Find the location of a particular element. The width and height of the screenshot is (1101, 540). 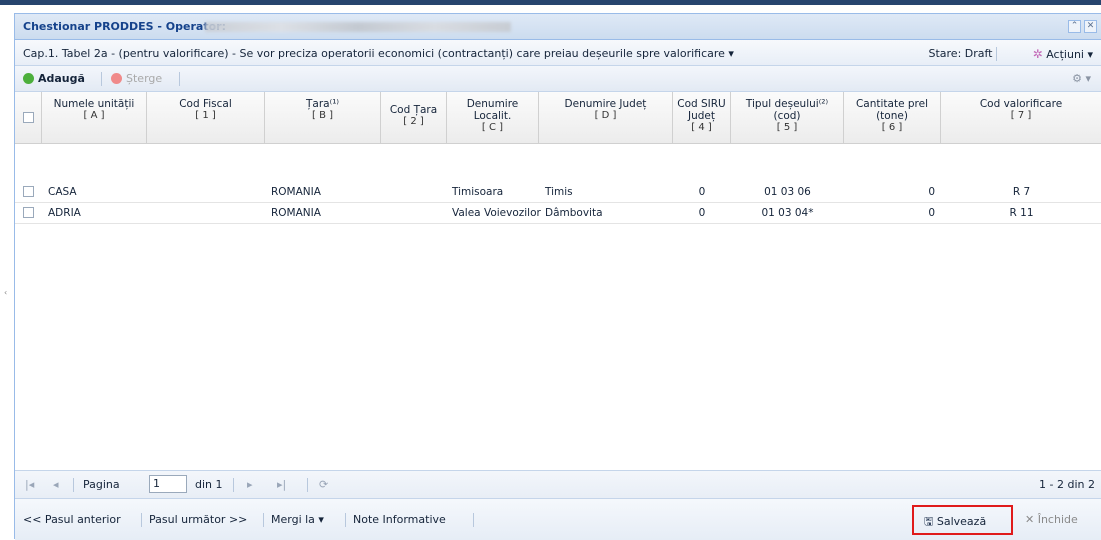

delete-button: Șterge is located at coordinates (136, 78).